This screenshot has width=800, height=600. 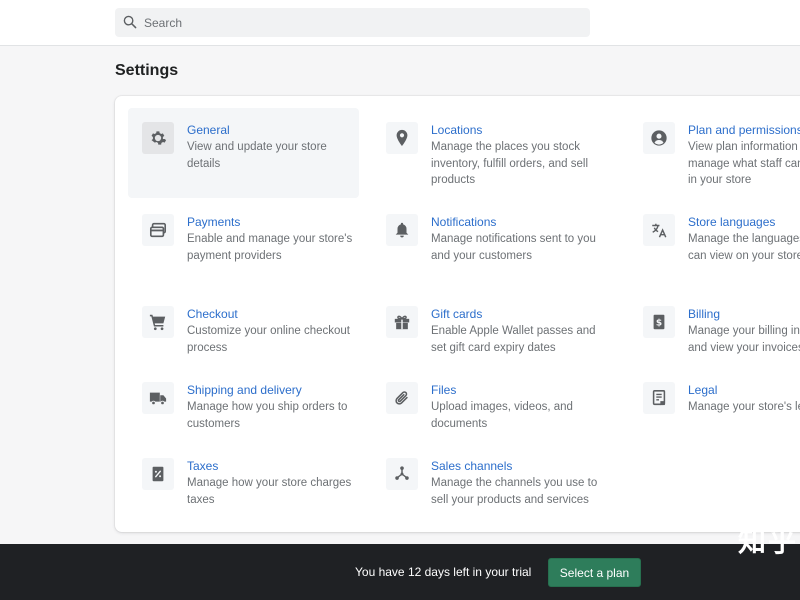 I want to click on bell-icon, so click(x=402, y=230).